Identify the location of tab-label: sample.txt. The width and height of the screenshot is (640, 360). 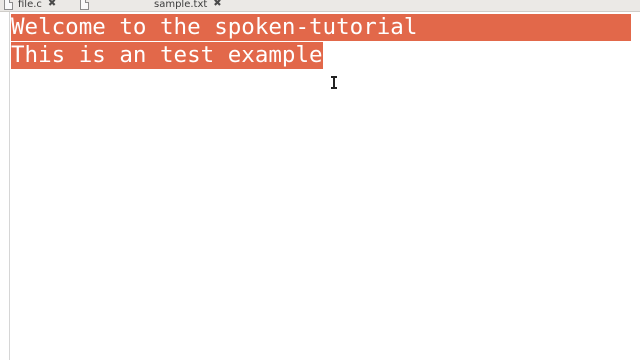
(181, 5).